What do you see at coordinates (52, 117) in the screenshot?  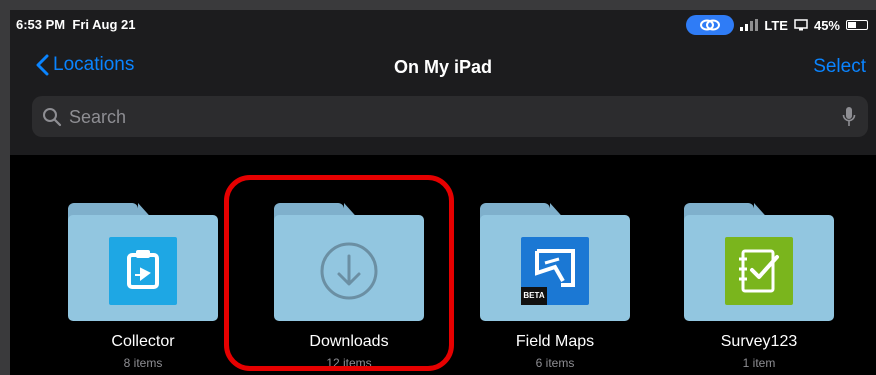 I see `search-icon` at bounding box center [52, 117].